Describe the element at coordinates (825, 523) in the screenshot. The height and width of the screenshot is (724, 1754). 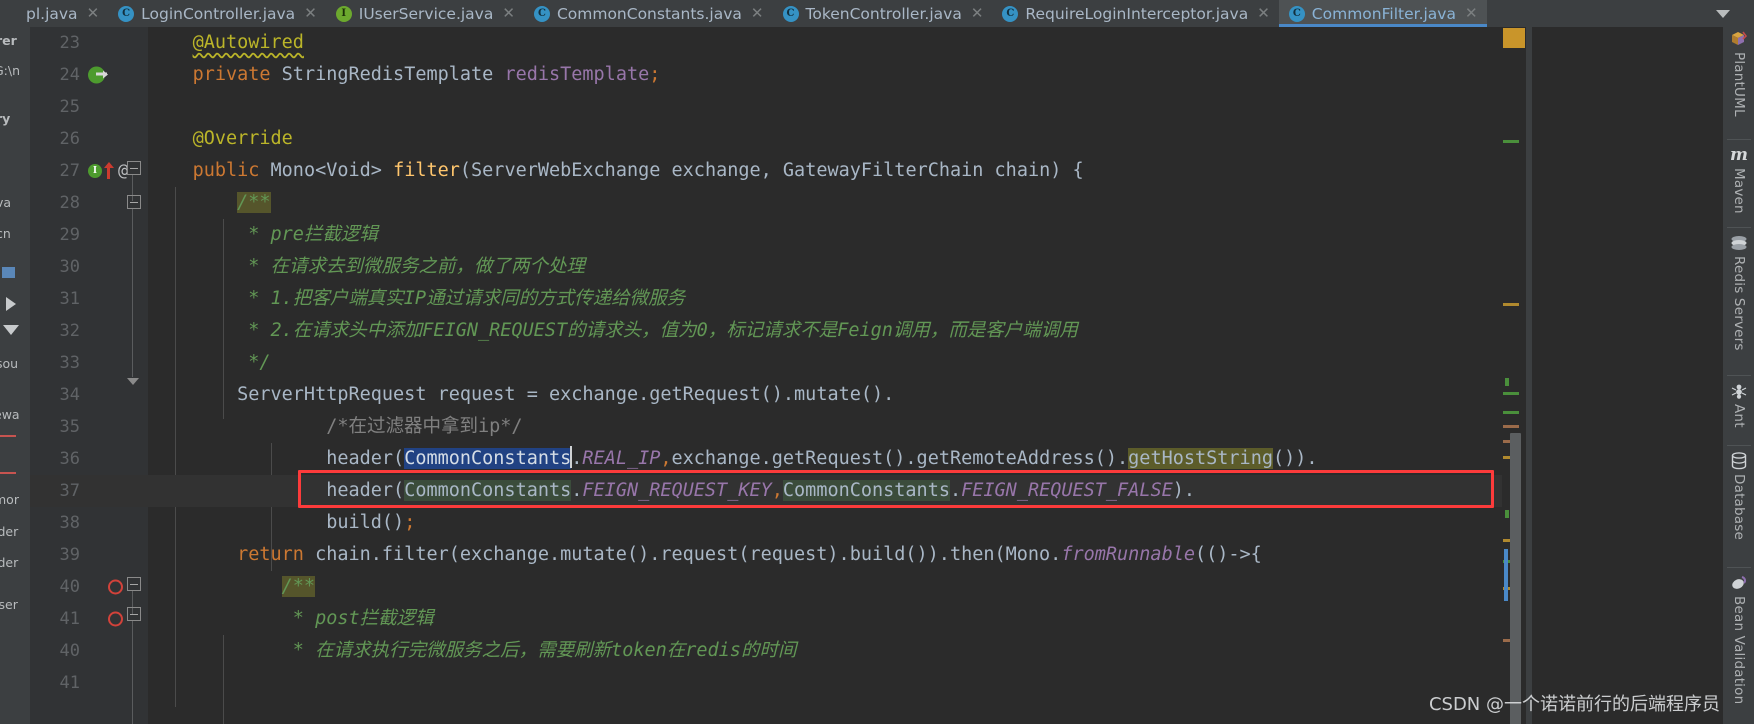
I see `code-line-37: build();` at that location.